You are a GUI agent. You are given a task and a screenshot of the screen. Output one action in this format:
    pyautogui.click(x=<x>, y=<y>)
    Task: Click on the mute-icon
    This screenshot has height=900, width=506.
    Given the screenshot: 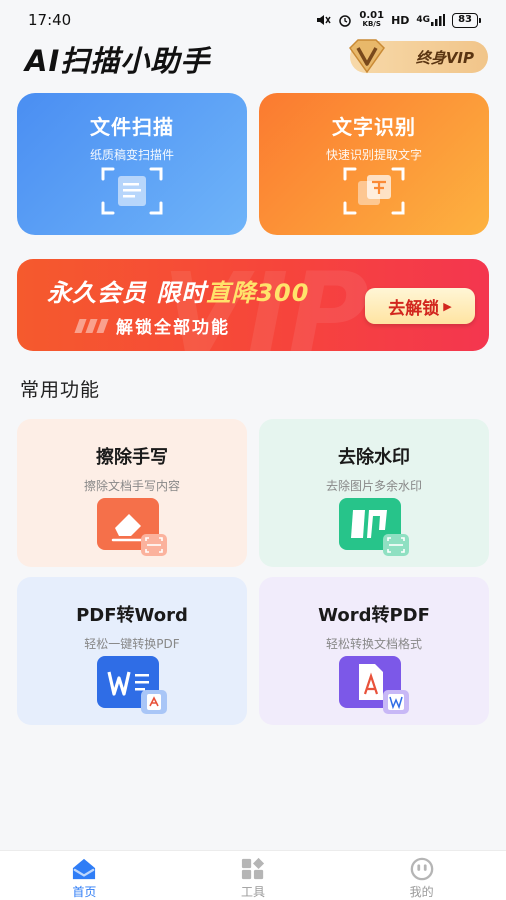 What is the action you would take?
    pyautogui.click(x=324, y=20)
    